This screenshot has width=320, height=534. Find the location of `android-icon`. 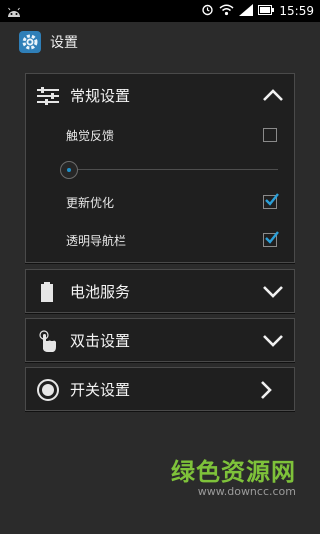

android-icon is located at coordinates (14, 13).